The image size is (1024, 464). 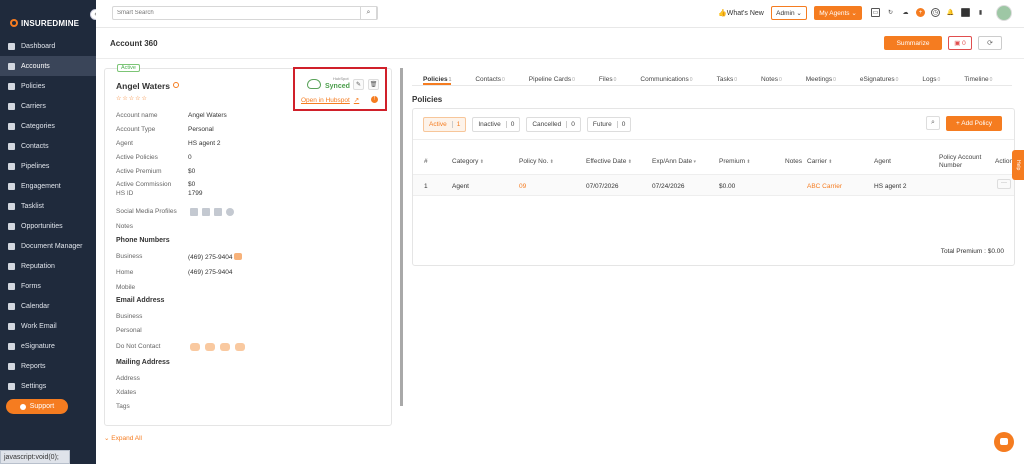 What do you see at coordinates (496, 124) in the screenshot?
I see `filter-inactive: Inactive 0` at bounding box center [496, 124].